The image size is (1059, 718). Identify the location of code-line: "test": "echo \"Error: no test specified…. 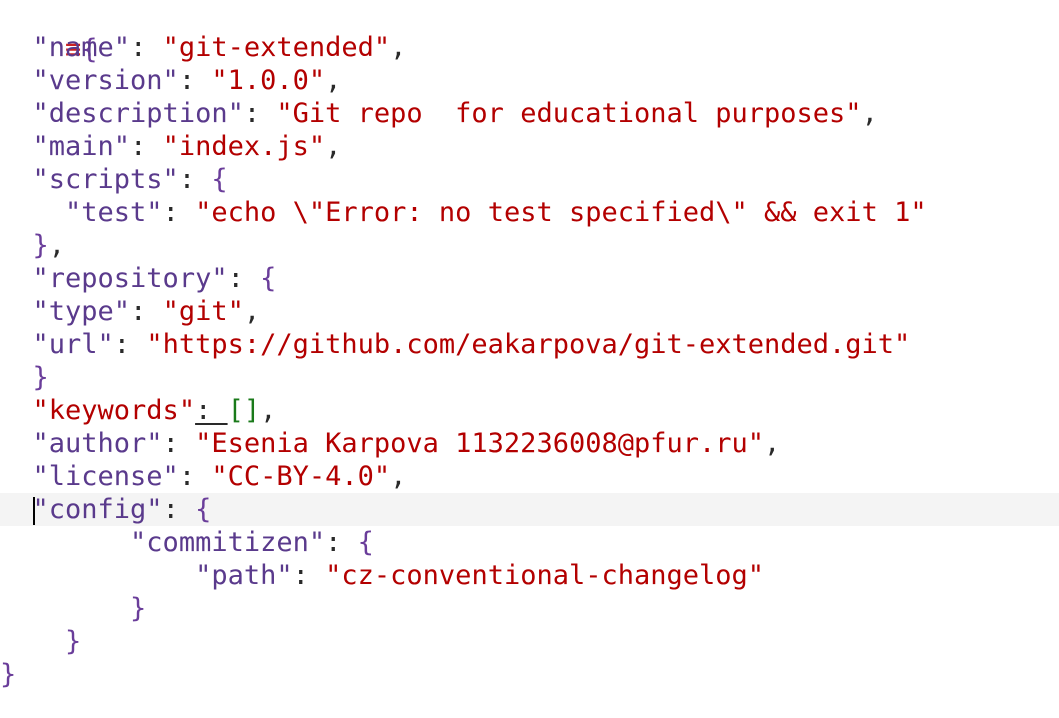
(496, 212).